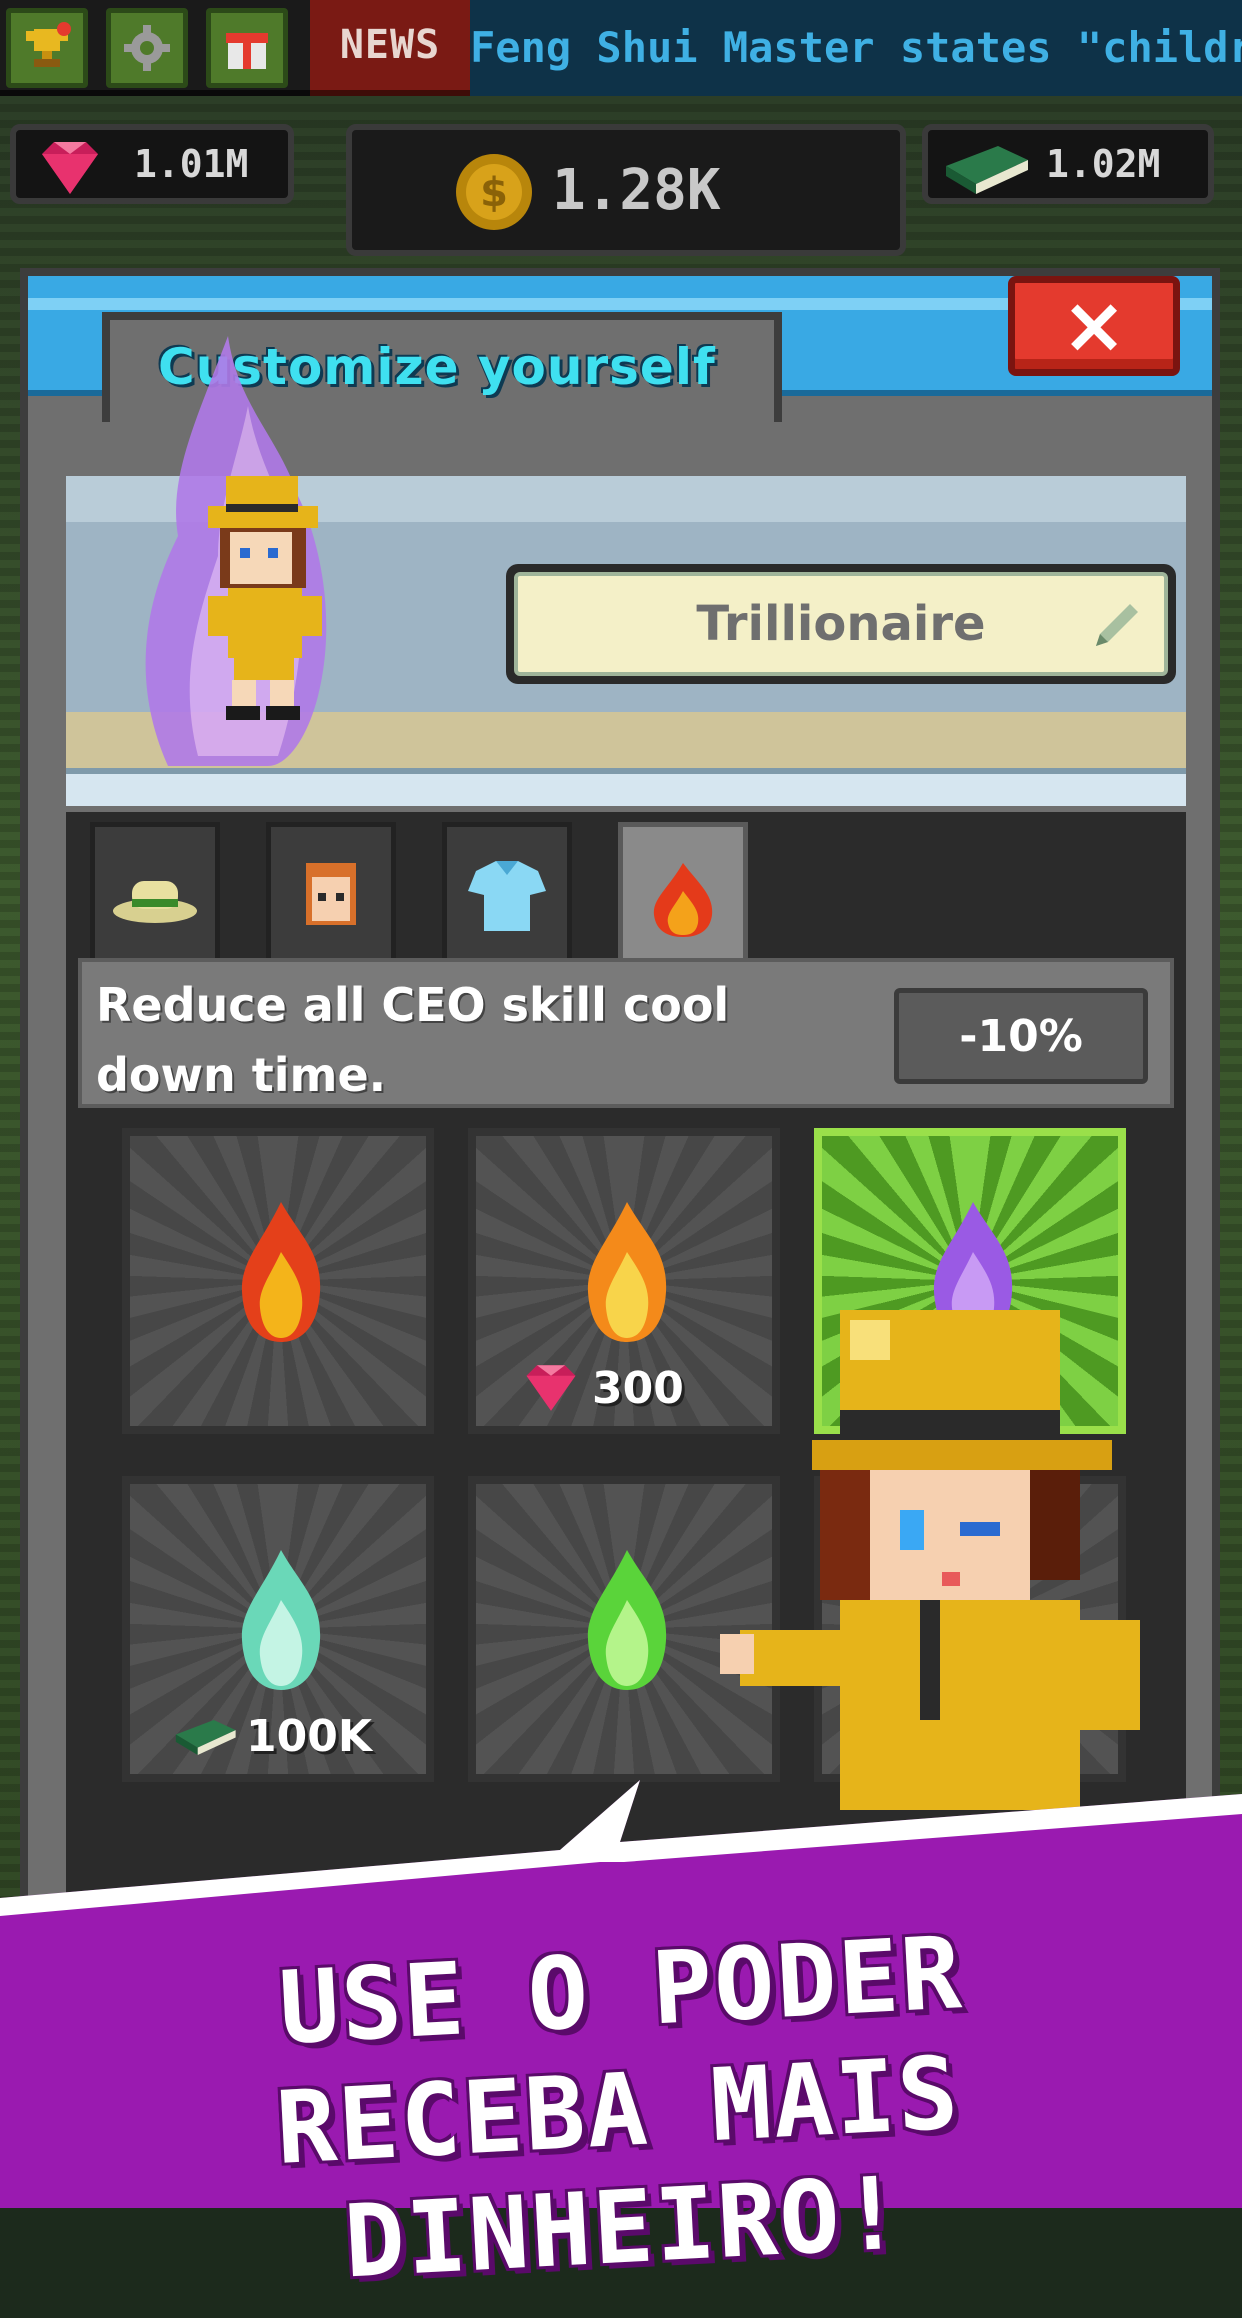 The image size is (1242, 2318). What do you see at coordinates (155, 901) in the screenshot?
I see `hat-icon` at bounding box center [155, 901].